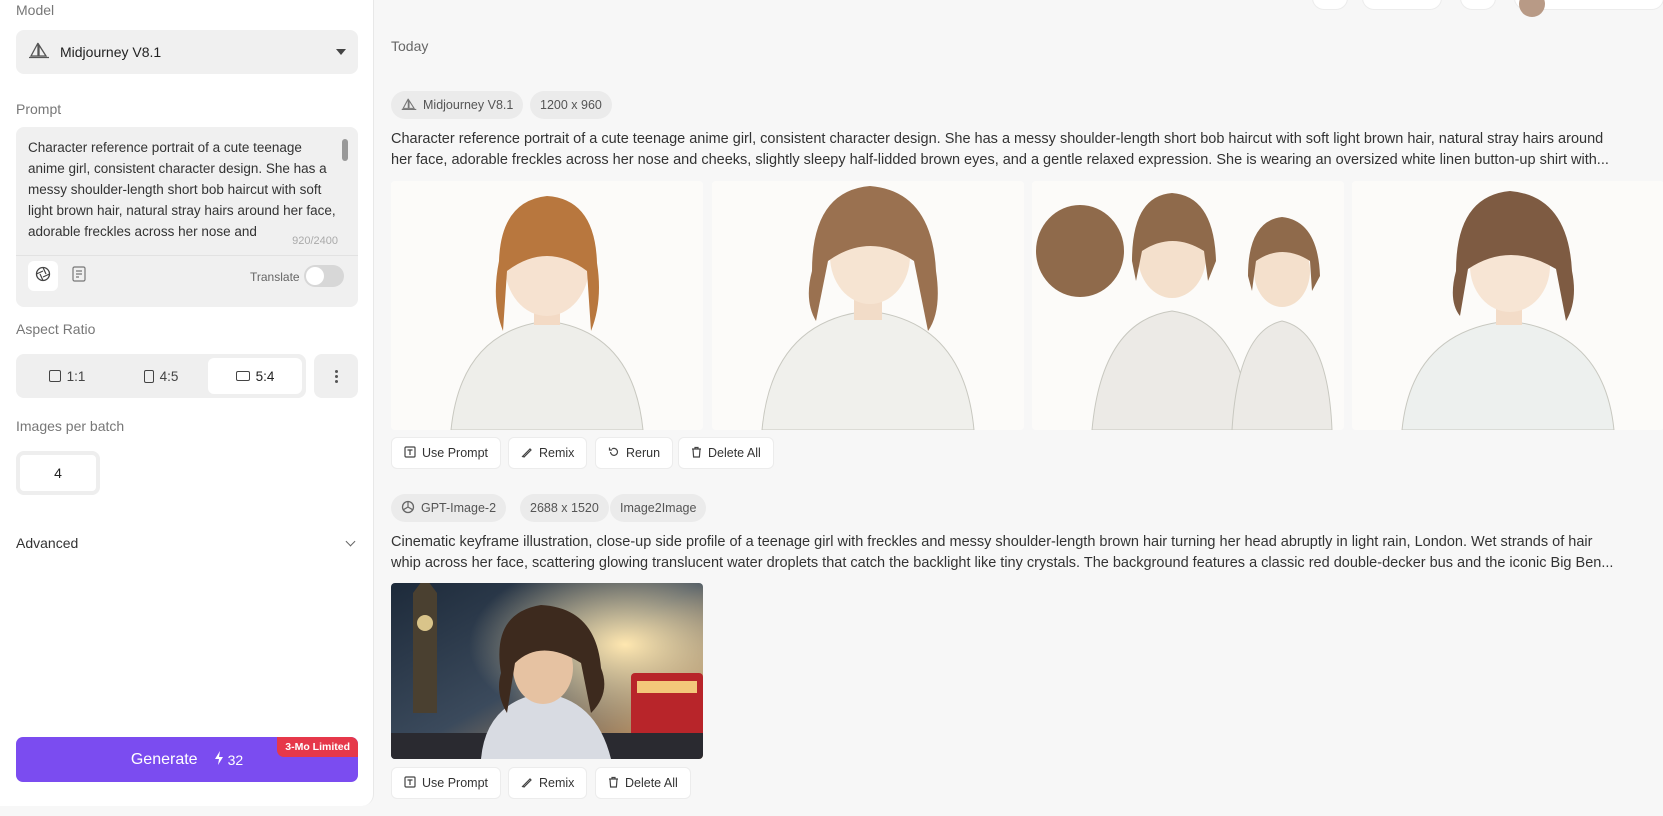 This screenshot has width=1663, height=816. What do you see at coordinates (187, 52) in the screenshot?
I see `model-select: Midjourney V8.1` at bounding box center [187, 52].